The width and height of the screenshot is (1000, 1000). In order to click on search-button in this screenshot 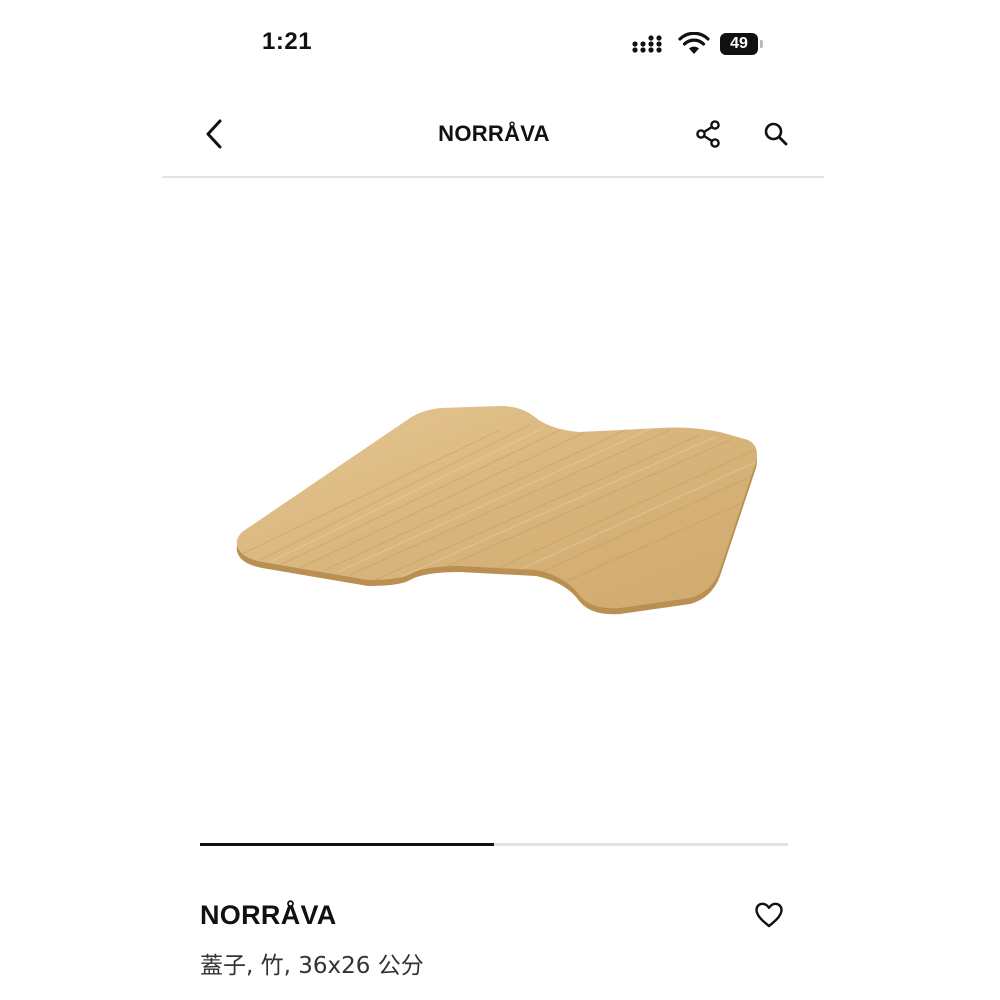, I will do `click(776, 134)`.